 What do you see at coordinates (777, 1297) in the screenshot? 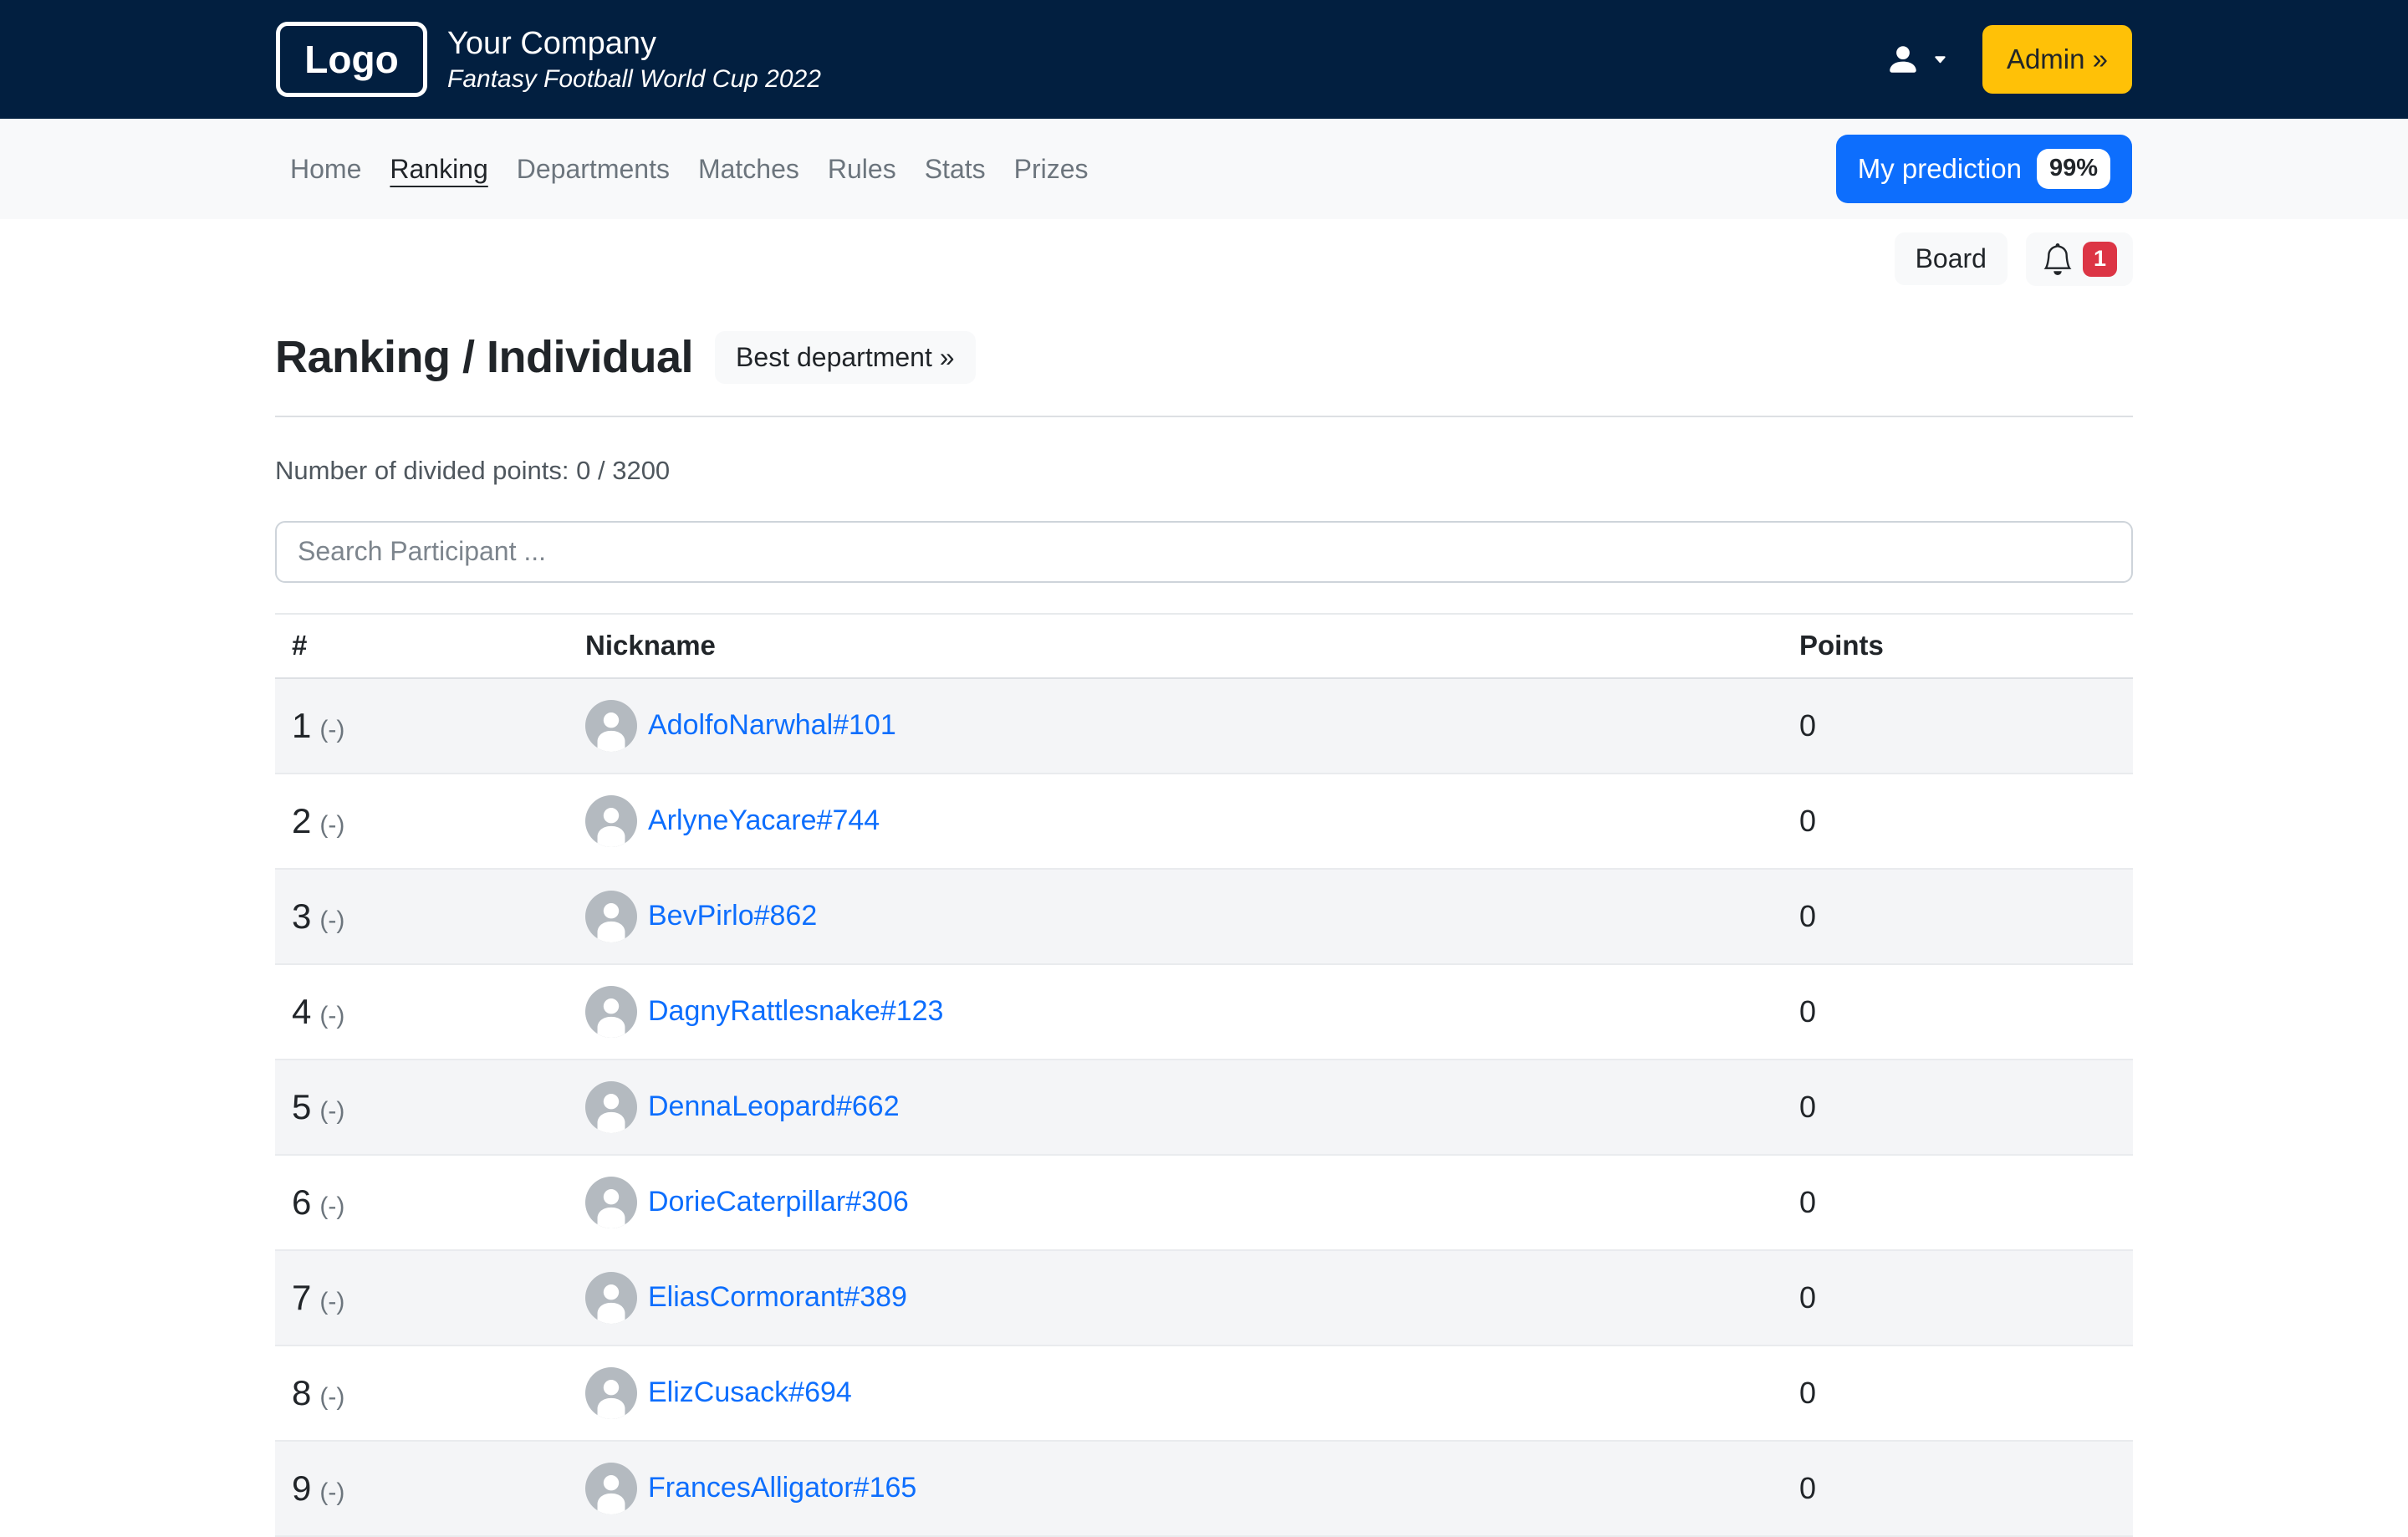
I see `participant-link: EliasCormorant#389` at bounding box center [777, 1297].